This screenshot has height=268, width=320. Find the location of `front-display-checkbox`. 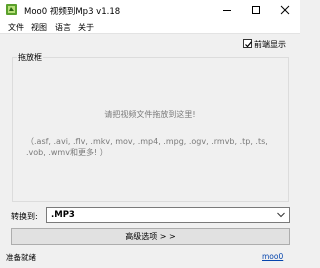

front-display-checkbox is located at coordinates (247, 43).